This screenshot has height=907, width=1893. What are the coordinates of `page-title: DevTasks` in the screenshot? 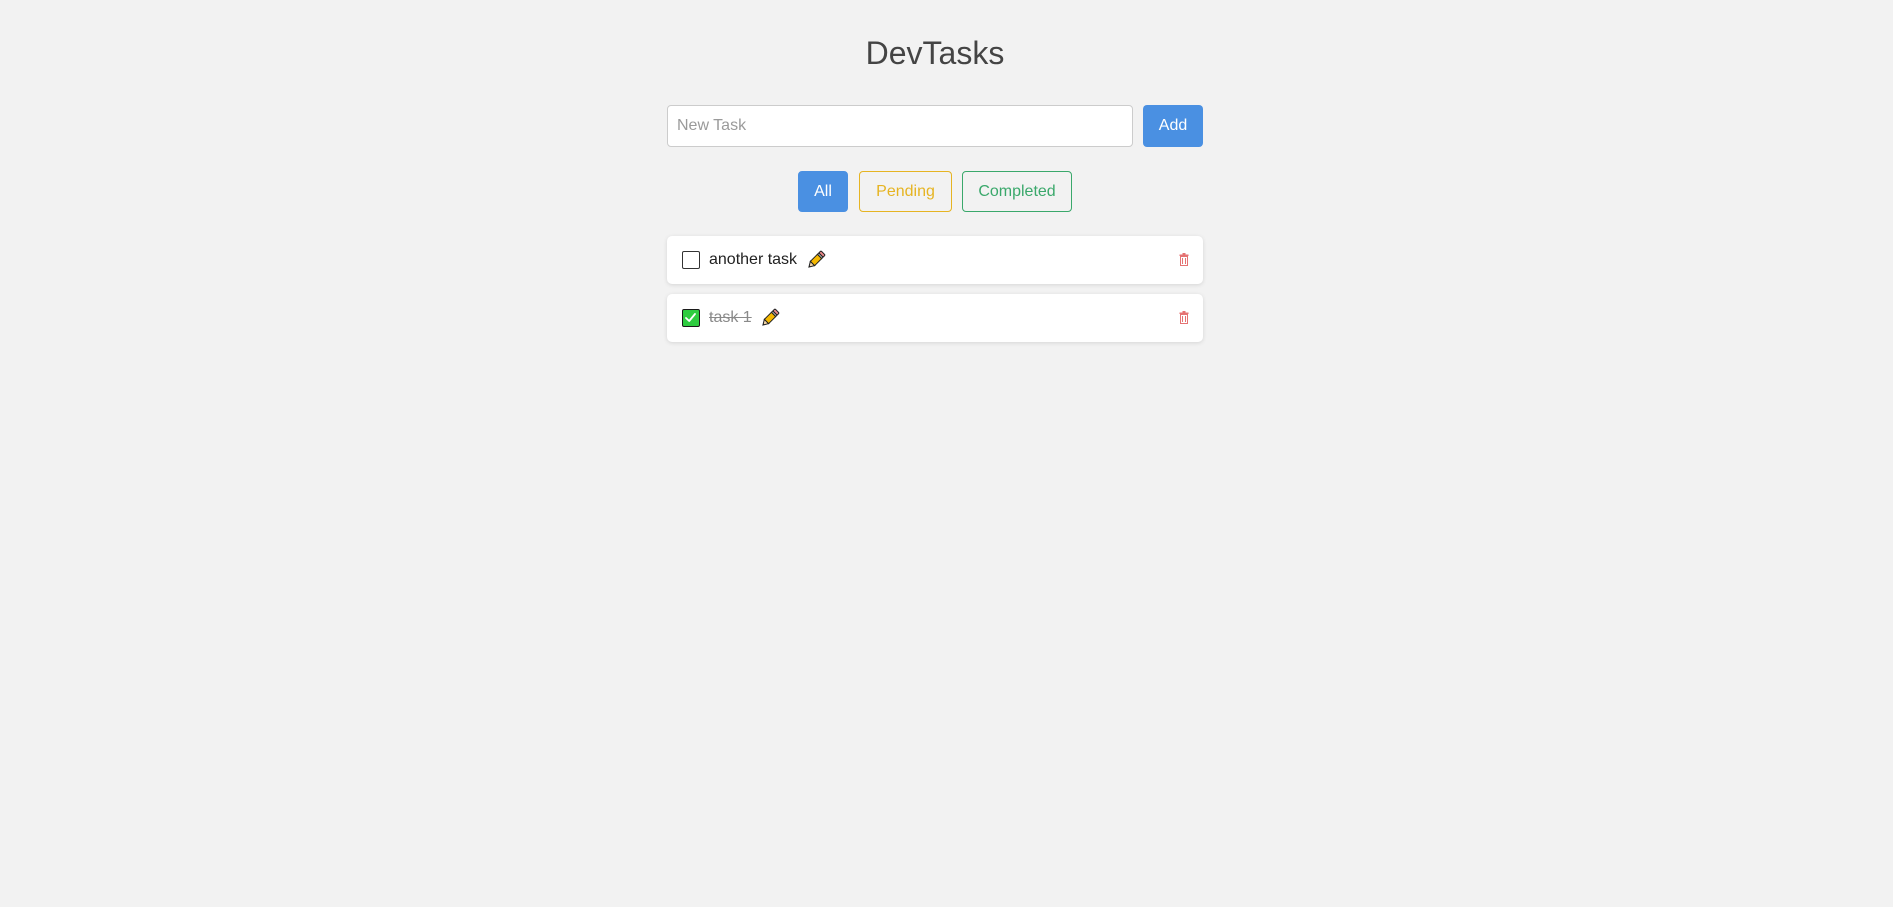 It's located at (935, 53).